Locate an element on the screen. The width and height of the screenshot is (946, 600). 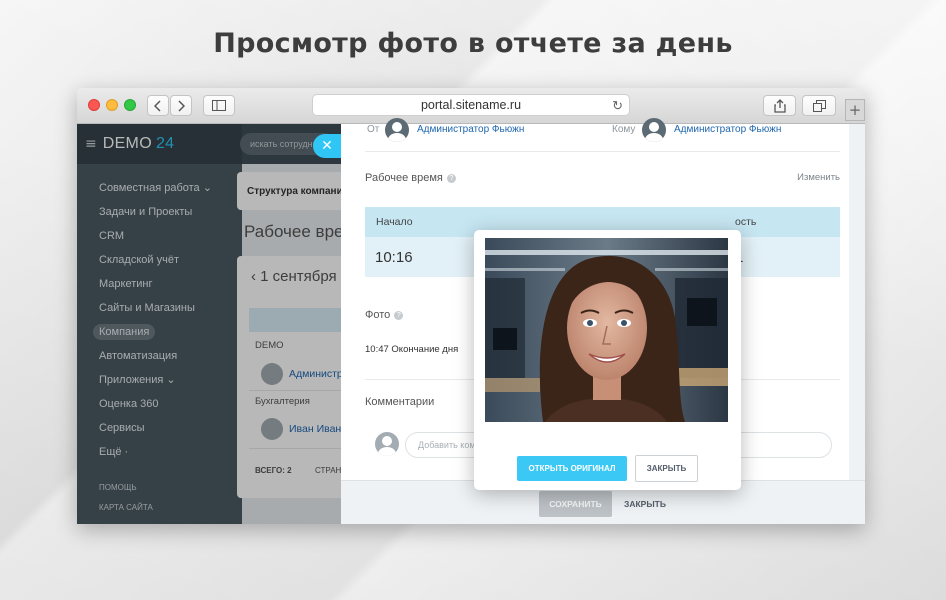
from-user-link: Администратор Фьюжн is located at coordinates (470, 129).